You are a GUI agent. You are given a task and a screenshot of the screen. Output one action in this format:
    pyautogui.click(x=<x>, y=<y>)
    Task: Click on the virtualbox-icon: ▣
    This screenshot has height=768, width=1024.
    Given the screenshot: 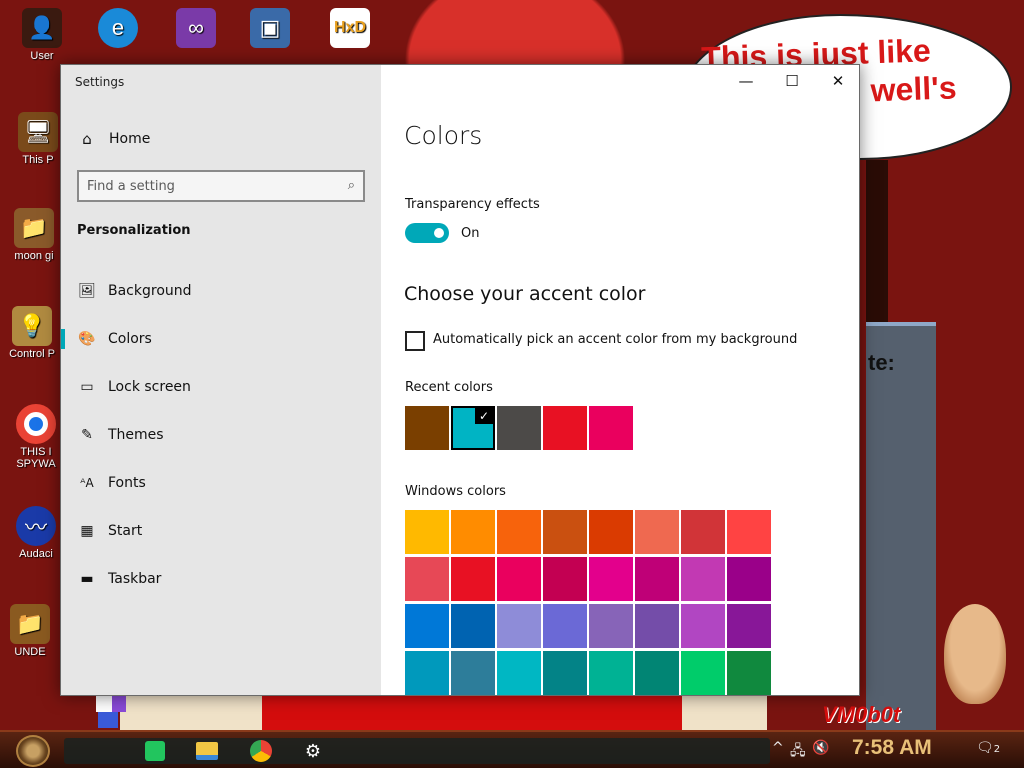 What is the action you would take?
    pyautogui.click(x=270, y=28)
    